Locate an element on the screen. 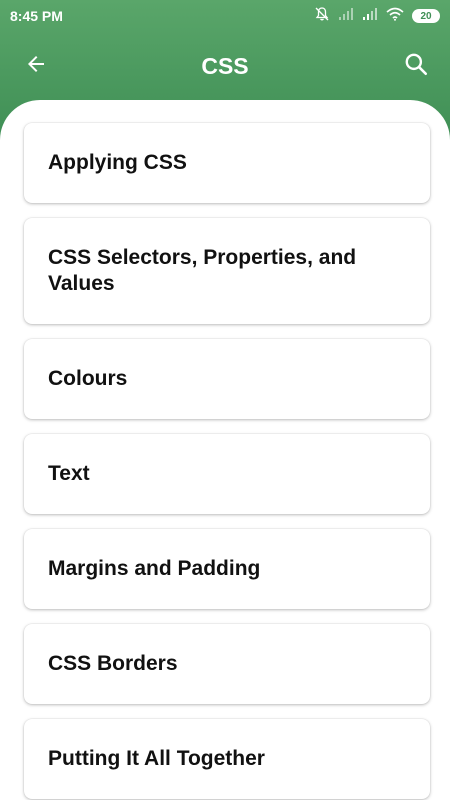 This screenshot has height=800, width=450. topic-label: Applying CSS is located at coordinates (117, 162).